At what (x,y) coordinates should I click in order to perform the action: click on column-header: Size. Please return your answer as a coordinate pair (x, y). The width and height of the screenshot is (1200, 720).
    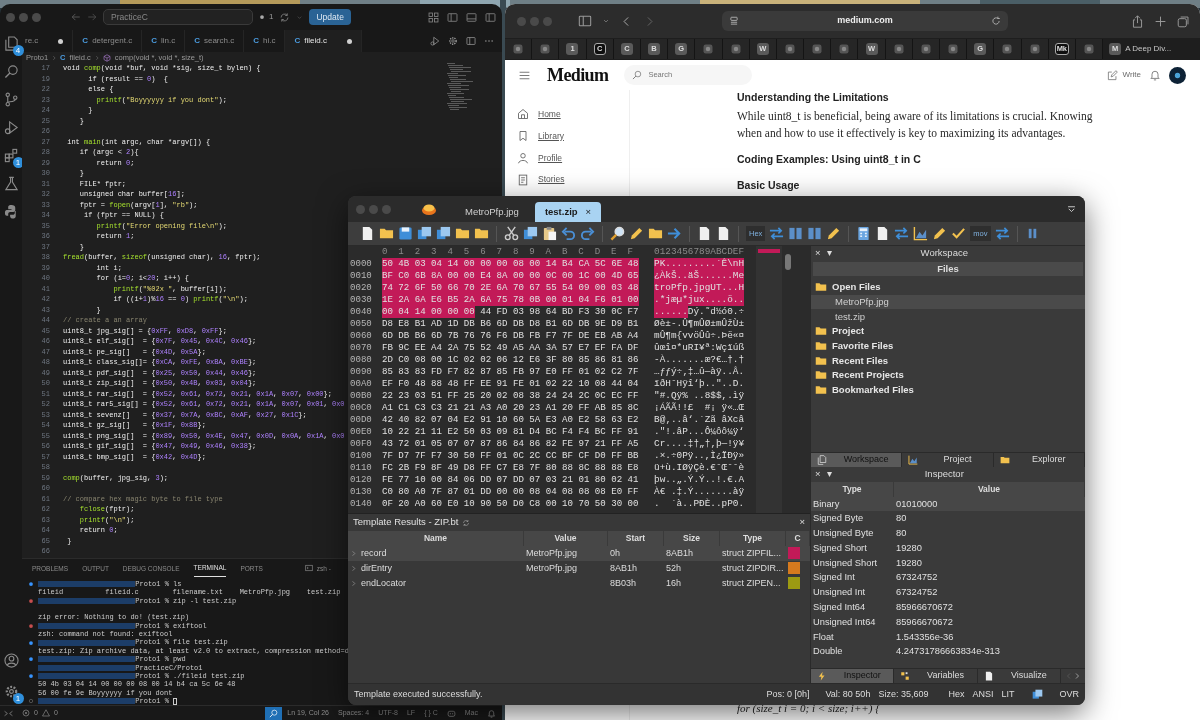
    Looking at the image, I should click on (692, 538).